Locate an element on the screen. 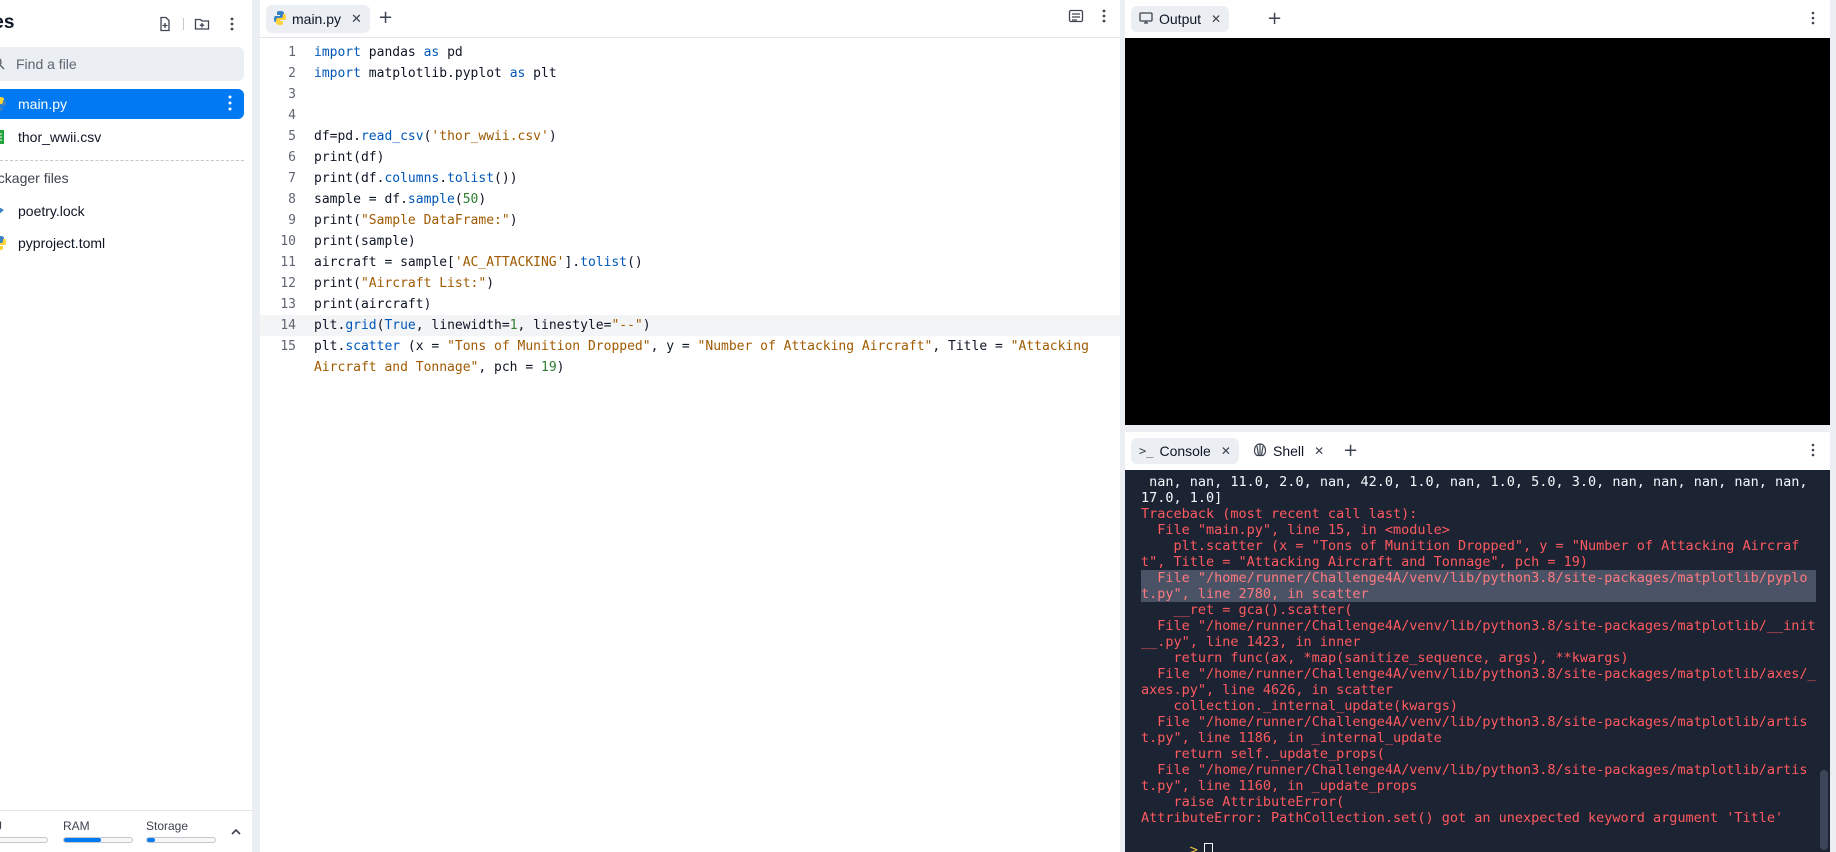 The height and width of the screenshot is (852, 1836). editor-actions is located at coordinates (1090, 18).